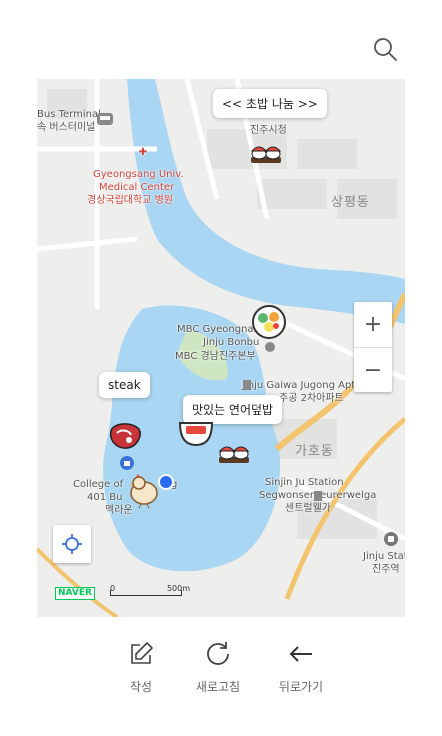 This screenshot has height=736, width=442. I want to click on hospital-label-ko: 경상국립대학교 병원, so click(130, 200).